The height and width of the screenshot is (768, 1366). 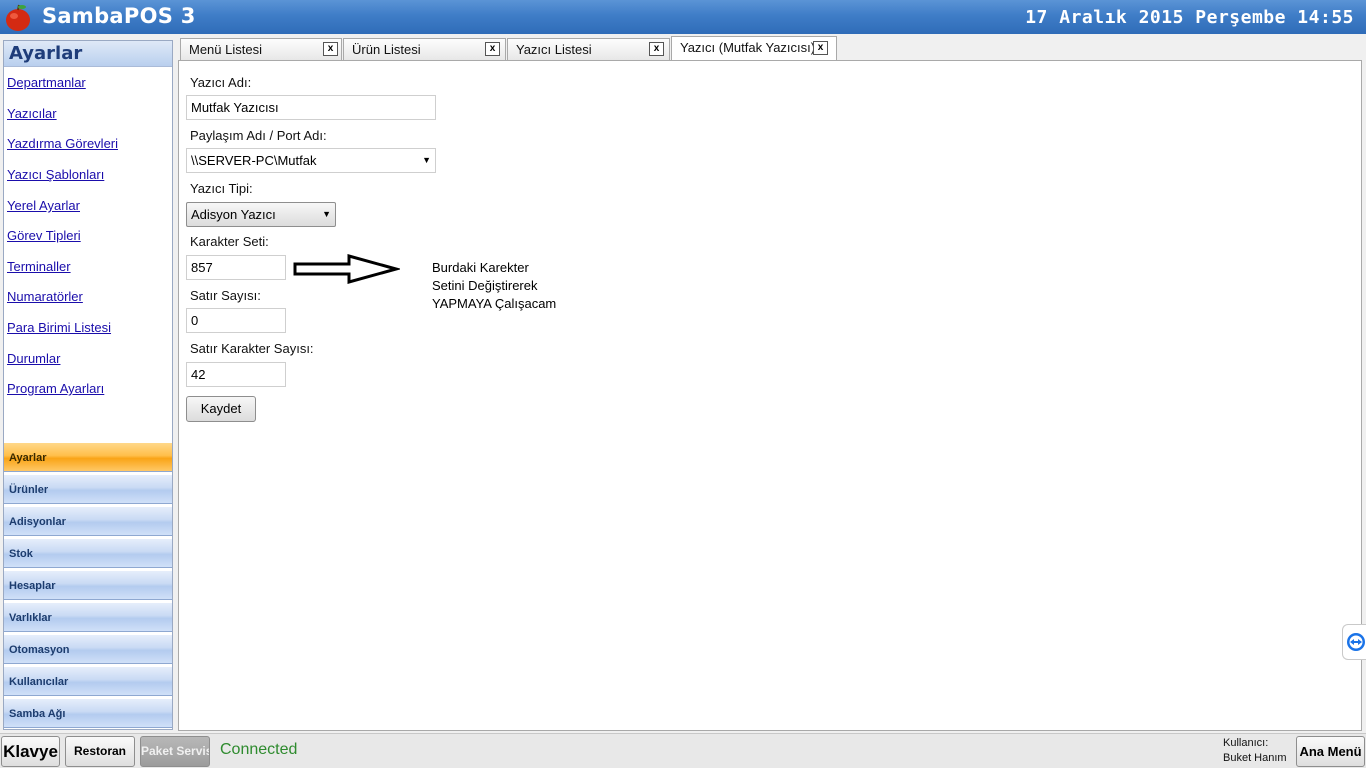 What do you see at coordinates (88, 649) in the screenshot?
I see `nav-otomasyon: Otomasyon` at bounding box center [88, 649].